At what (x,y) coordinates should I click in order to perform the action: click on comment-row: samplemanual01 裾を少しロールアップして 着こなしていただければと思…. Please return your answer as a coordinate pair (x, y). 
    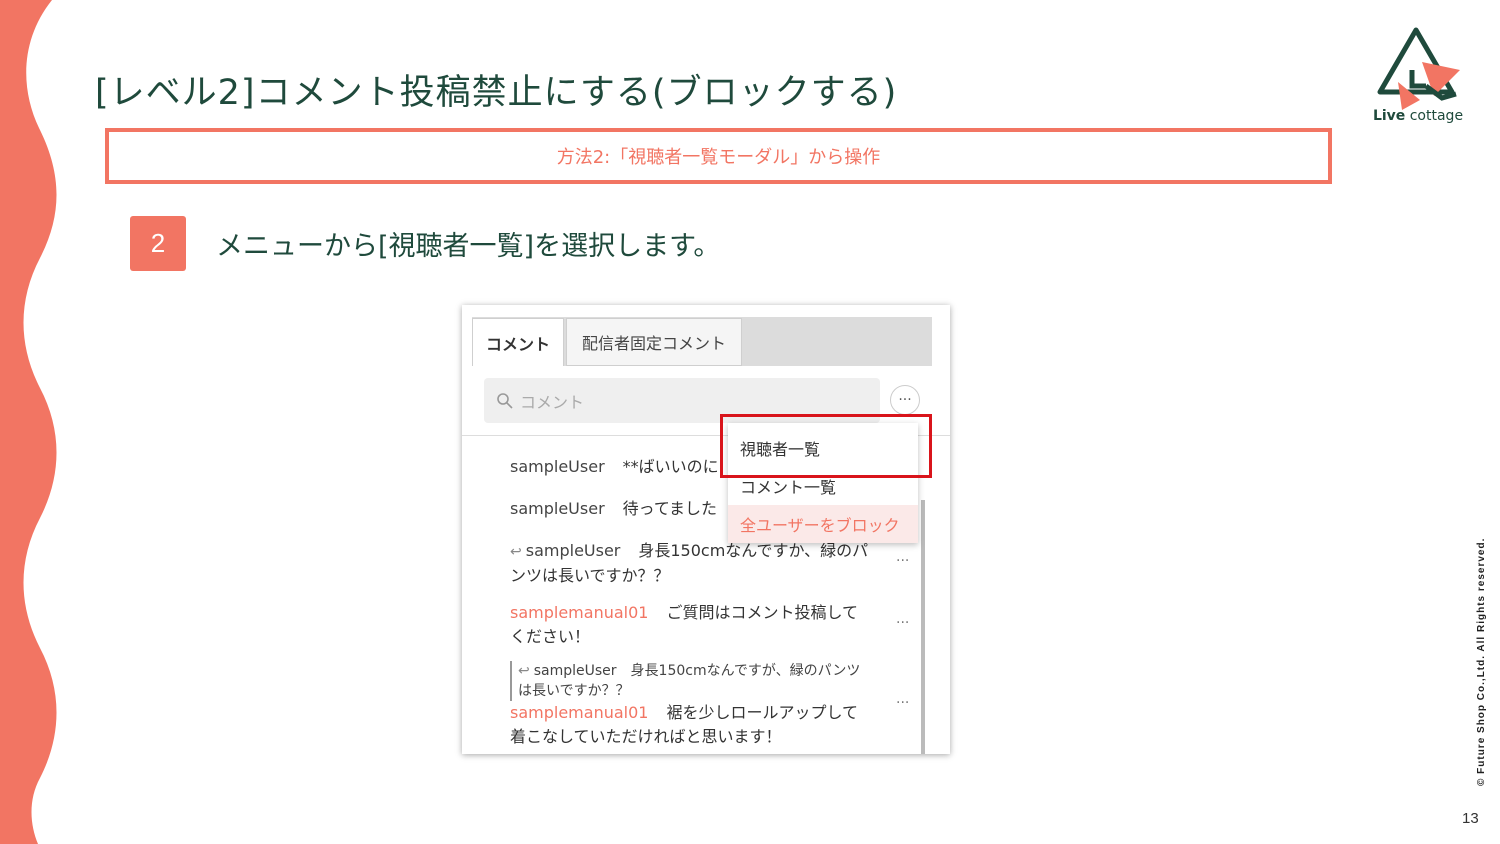
    Looking at the image, I should click on (684, 725).